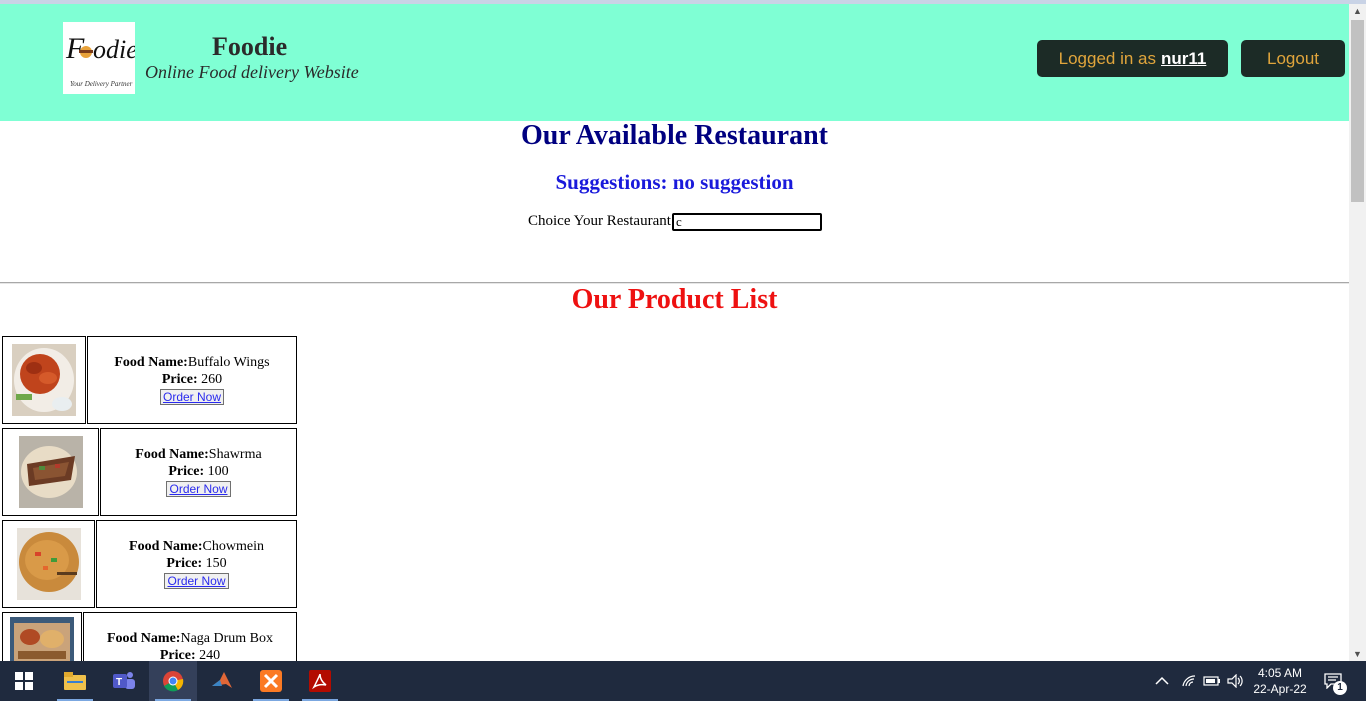 The height and width of the screenshot is (701, 1366). What do you see at coordinates (212, 379) in the screenshot?
I see `price-value: 260` at bounding box center [212, 379].